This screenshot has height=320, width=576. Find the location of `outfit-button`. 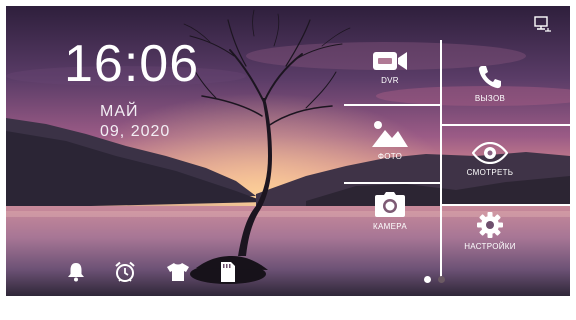

outfit-button is located at coordinates (178, 272).